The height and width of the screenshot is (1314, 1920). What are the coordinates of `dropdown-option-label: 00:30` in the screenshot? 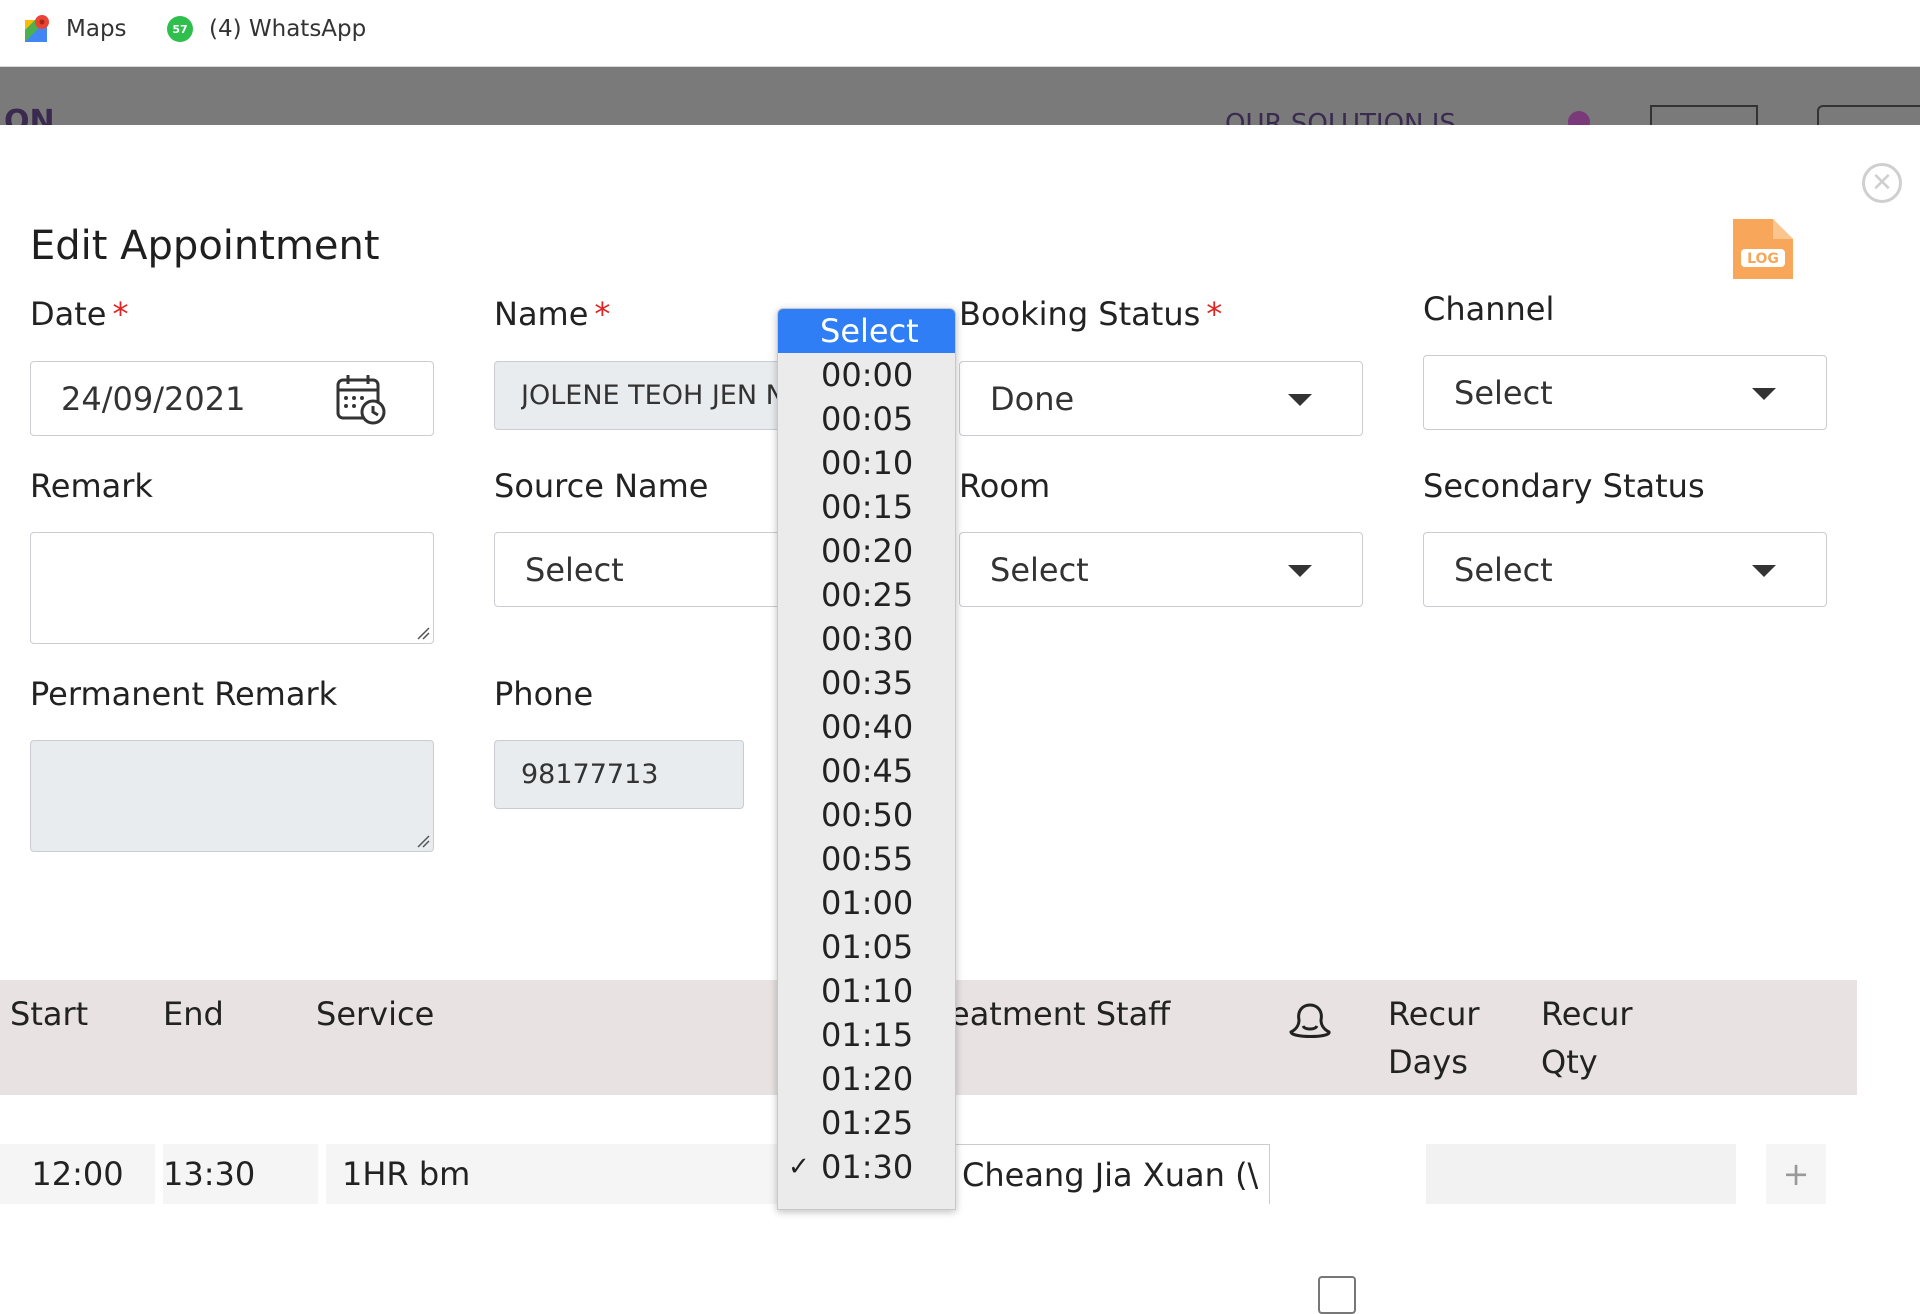 It's located at (867, 639).